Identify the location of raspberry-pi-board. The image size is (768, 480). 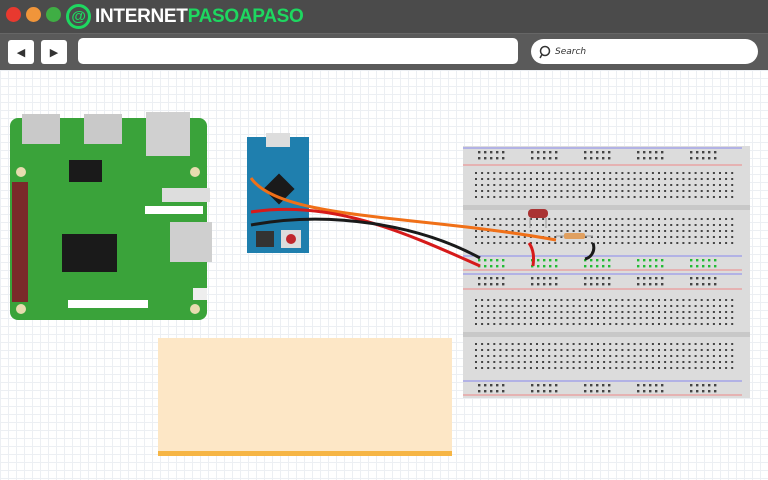
(111, 216).